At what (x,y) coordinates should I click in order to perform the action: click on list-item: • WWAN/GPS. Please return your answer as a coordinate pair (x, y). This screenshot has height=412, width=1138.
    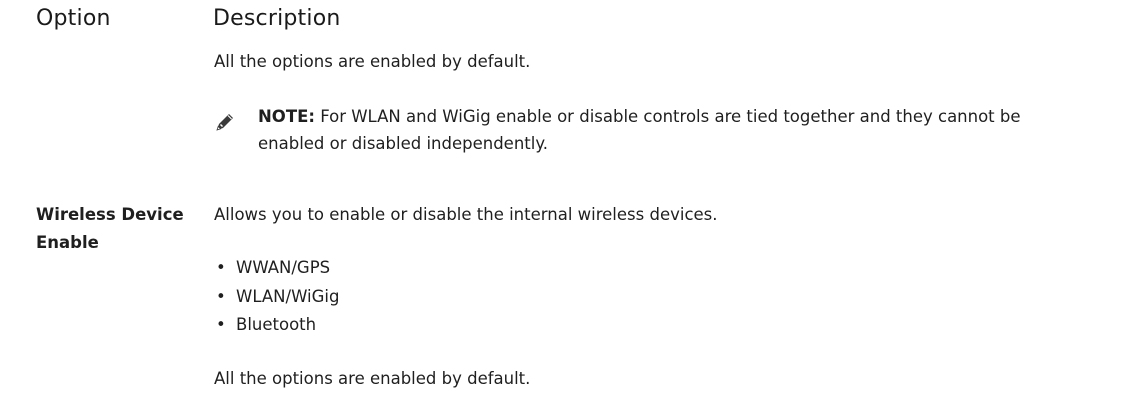
    Looking at the image, I should click on (276, 268).